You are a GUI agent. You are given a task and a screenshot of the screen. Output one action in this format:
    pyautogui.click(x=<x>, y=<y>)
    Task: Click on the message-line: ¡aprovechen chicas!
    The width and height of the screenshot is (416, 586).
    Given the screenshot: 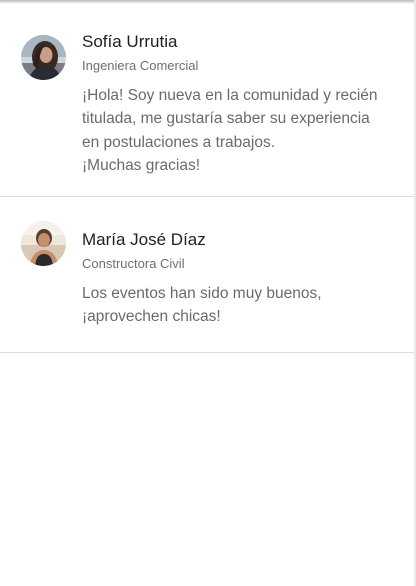 What is the action you would take?
    pyautogui.click(x=151, y=317)
    